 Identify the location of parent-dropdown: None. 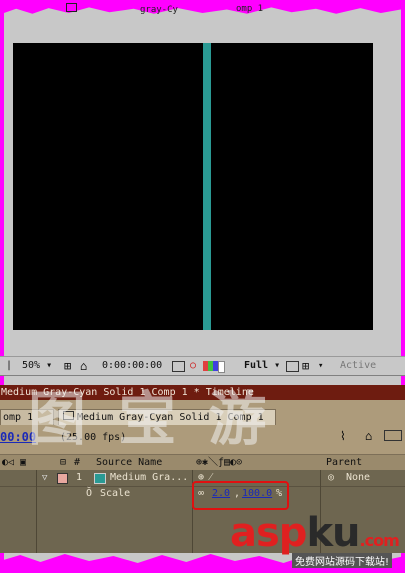
(358, 478).